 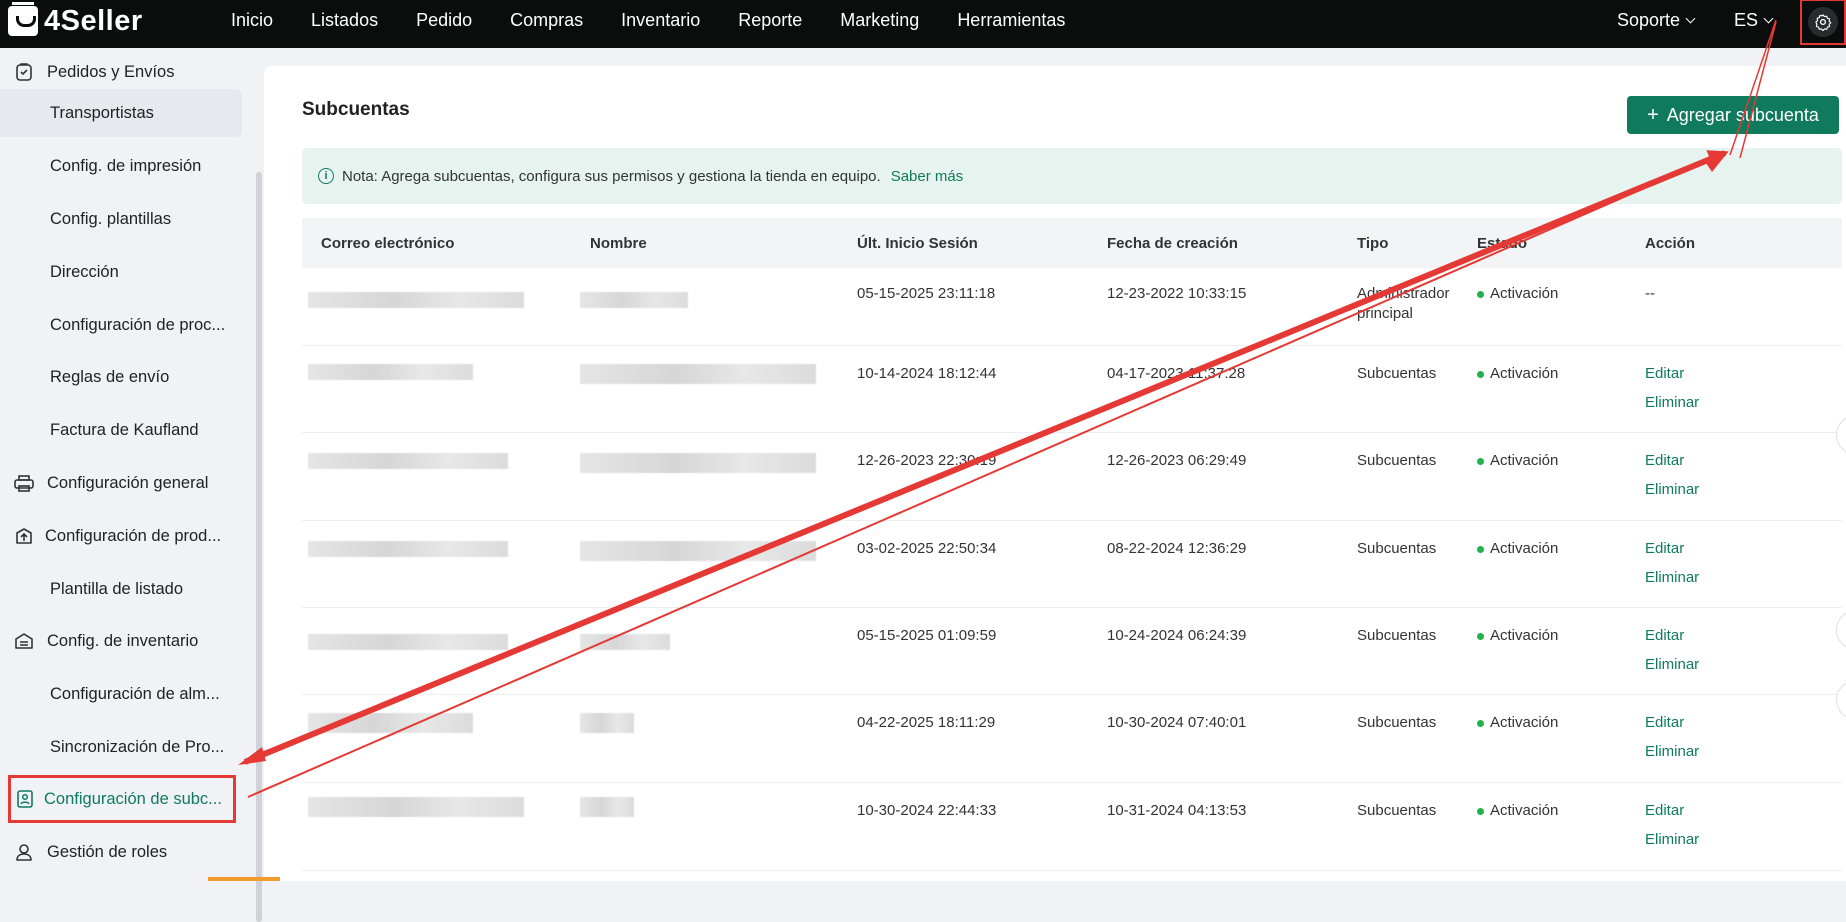 I want to click on created-date-cell: 08-22-2024 12:36:29, so click(x=1177, y=548).